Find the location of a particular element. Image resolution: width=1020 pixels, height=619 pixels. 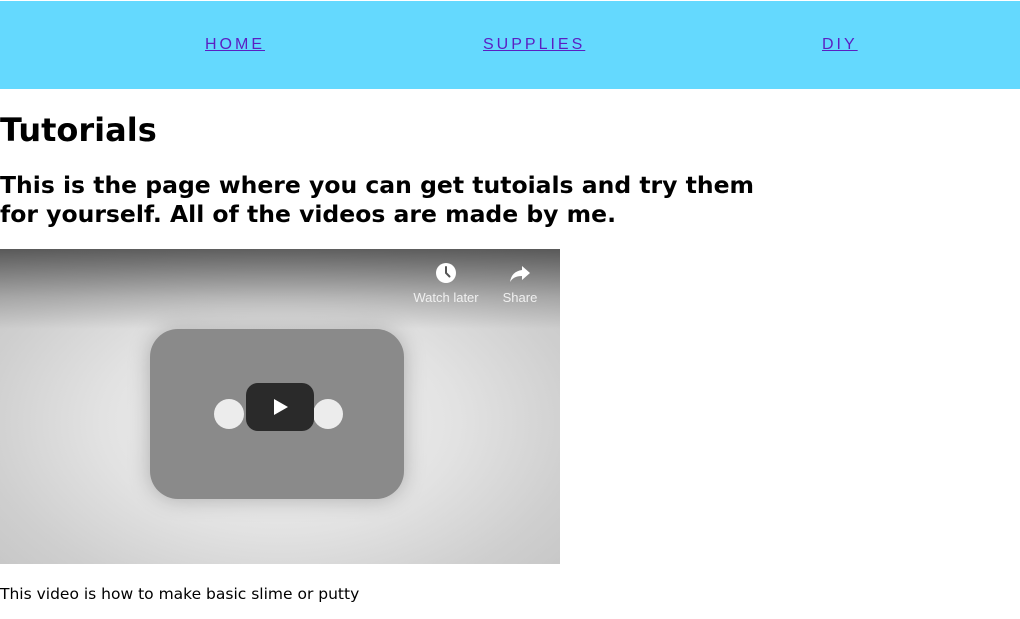

share-label: Share is located at coordinates (520, 297).